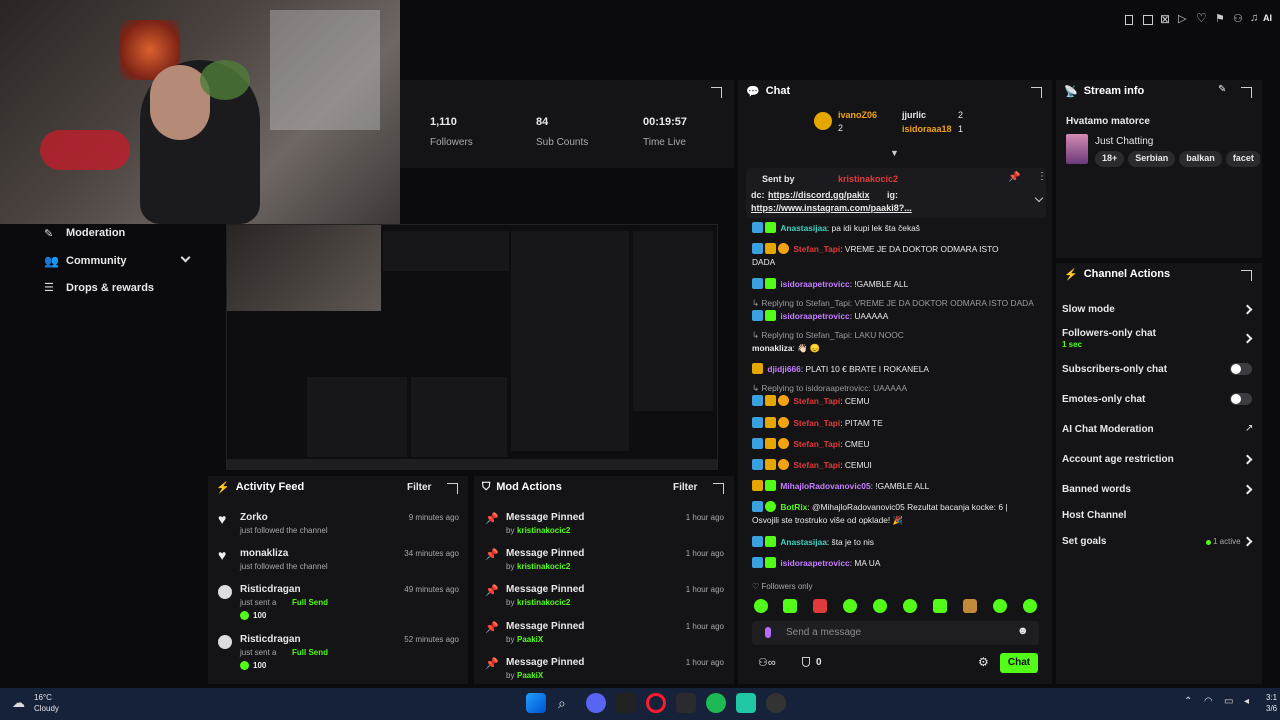 This screenshot has height=720, width=1280. What do you see at coordinates (264, 553) in the screenshot?
I see `activity-name: monakliza` at bounding box center [264, 553].